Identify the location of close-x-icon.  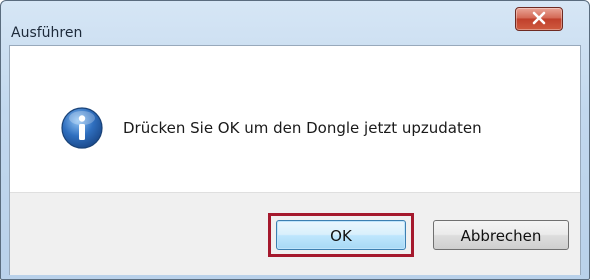
(539, 18).